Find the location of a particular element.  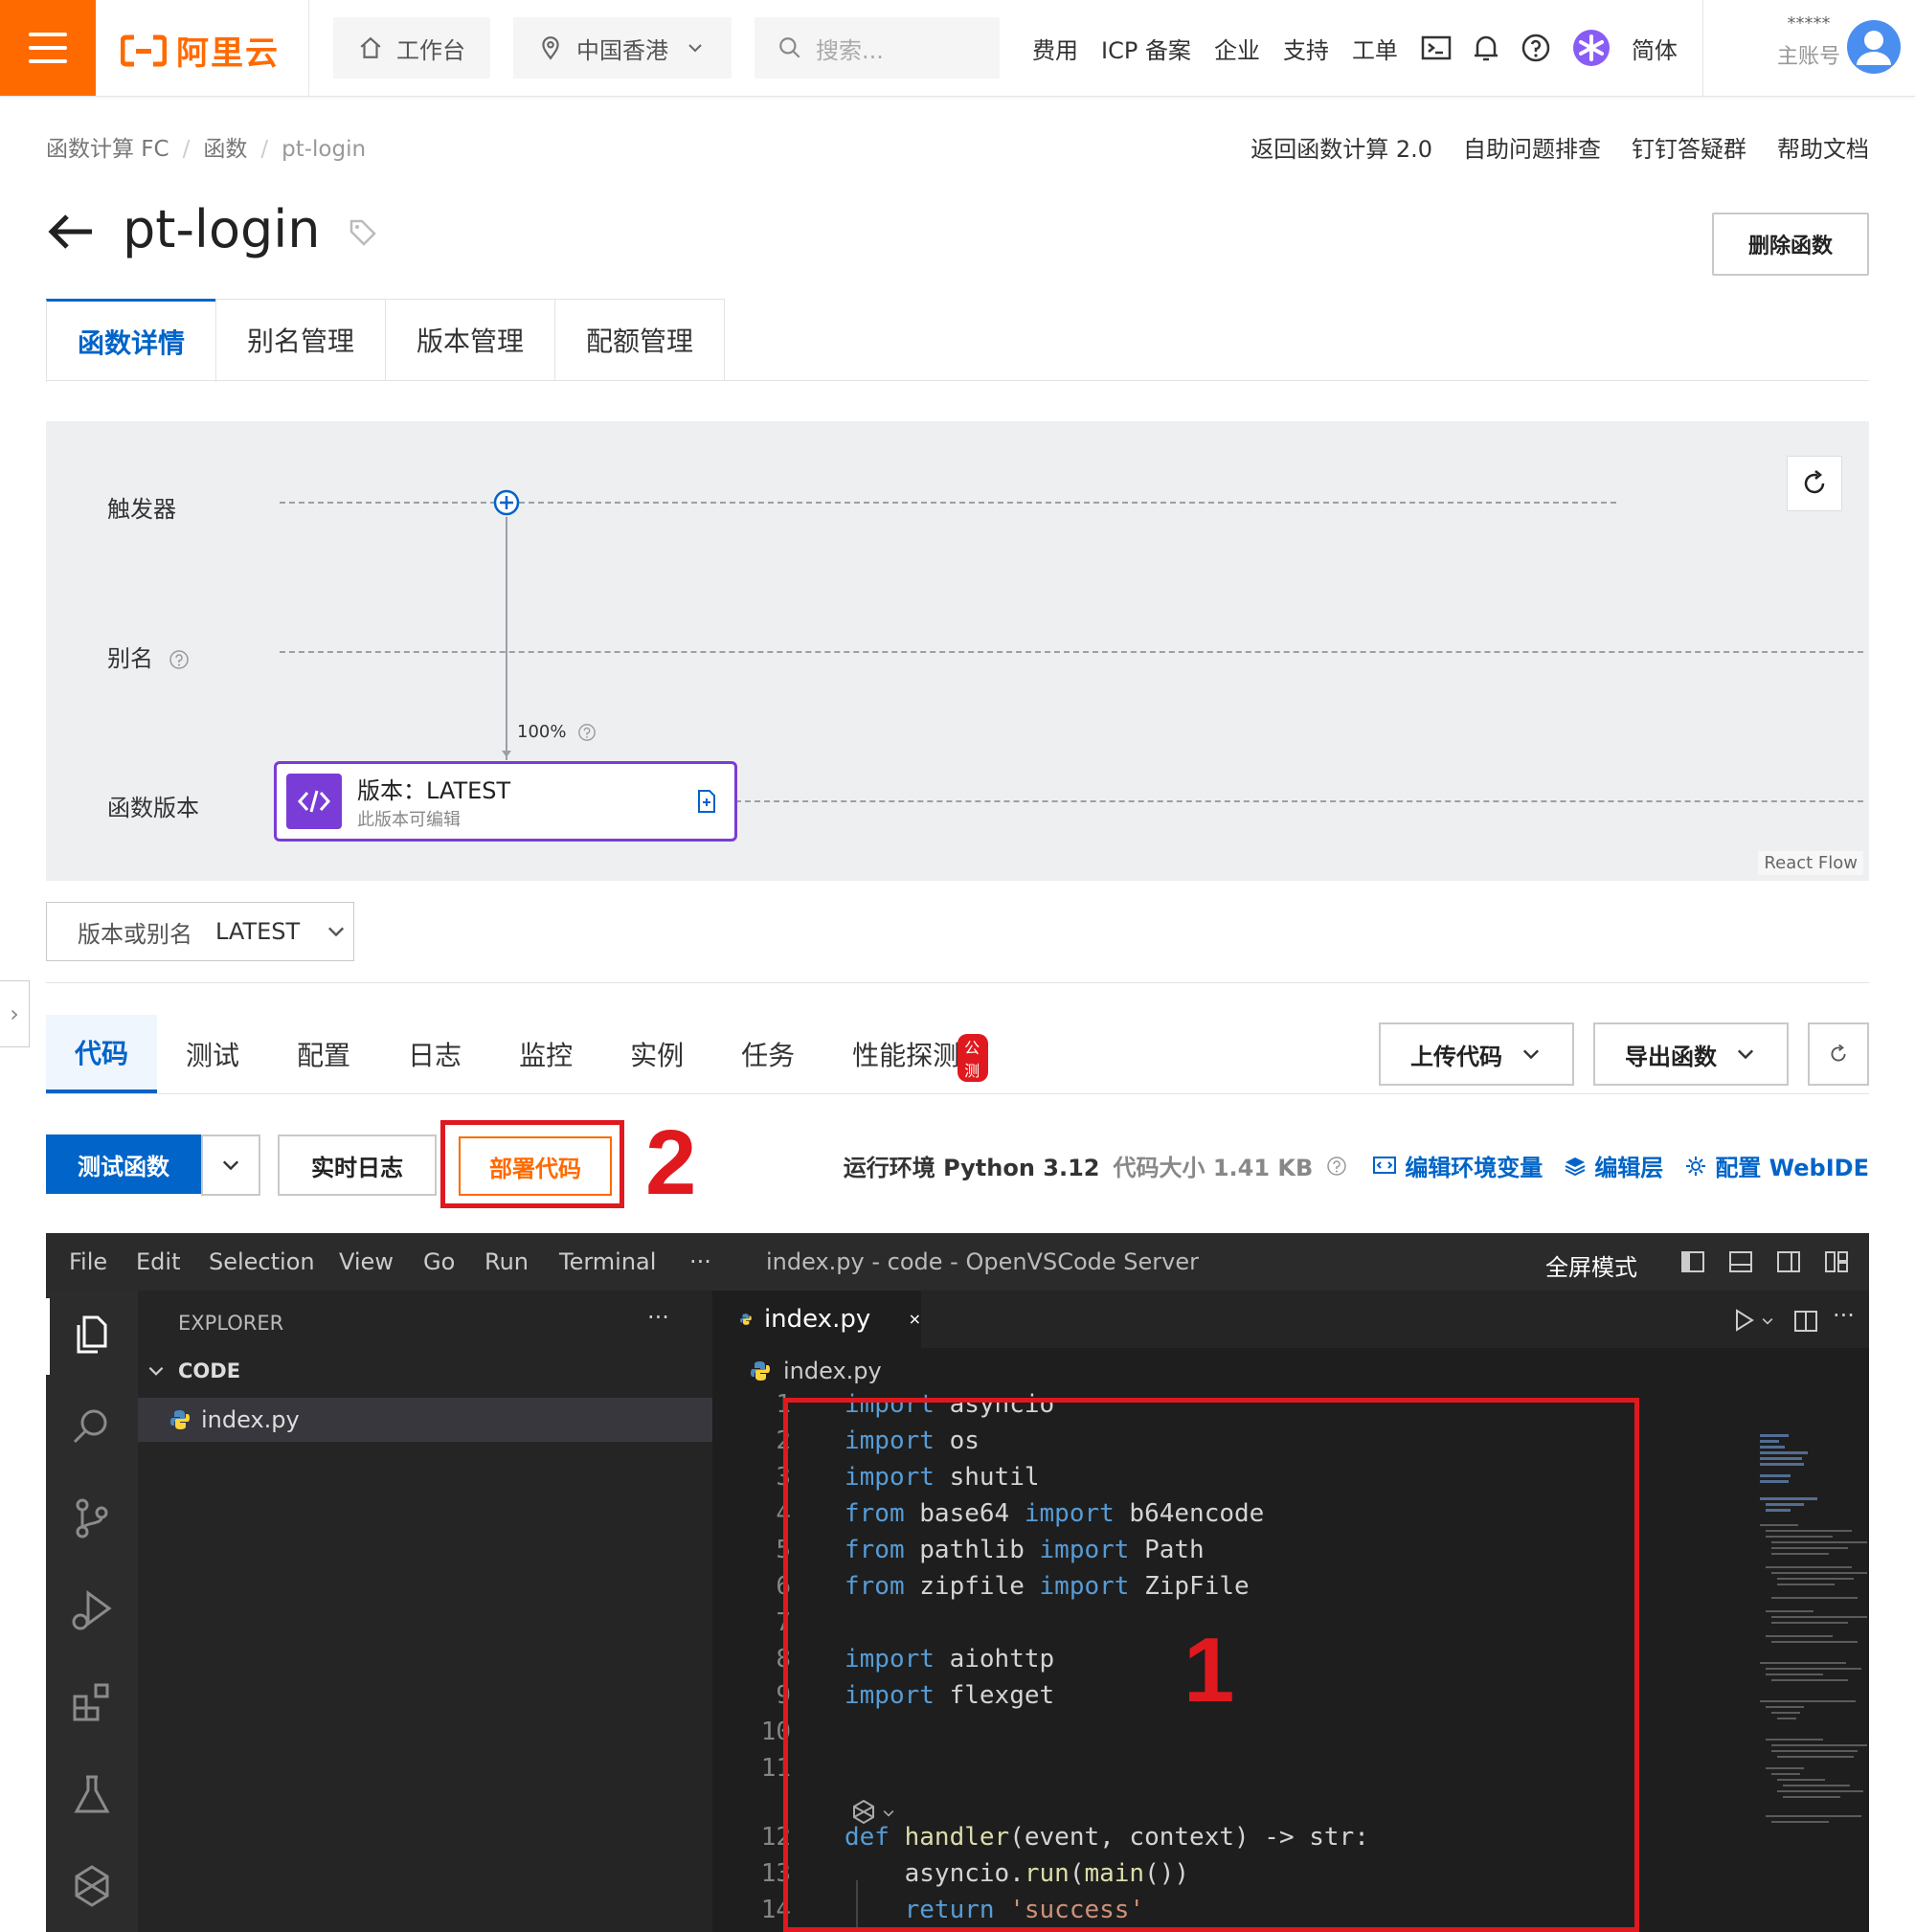

toggle-panel-icon is located at coordinates (1741, 1261).